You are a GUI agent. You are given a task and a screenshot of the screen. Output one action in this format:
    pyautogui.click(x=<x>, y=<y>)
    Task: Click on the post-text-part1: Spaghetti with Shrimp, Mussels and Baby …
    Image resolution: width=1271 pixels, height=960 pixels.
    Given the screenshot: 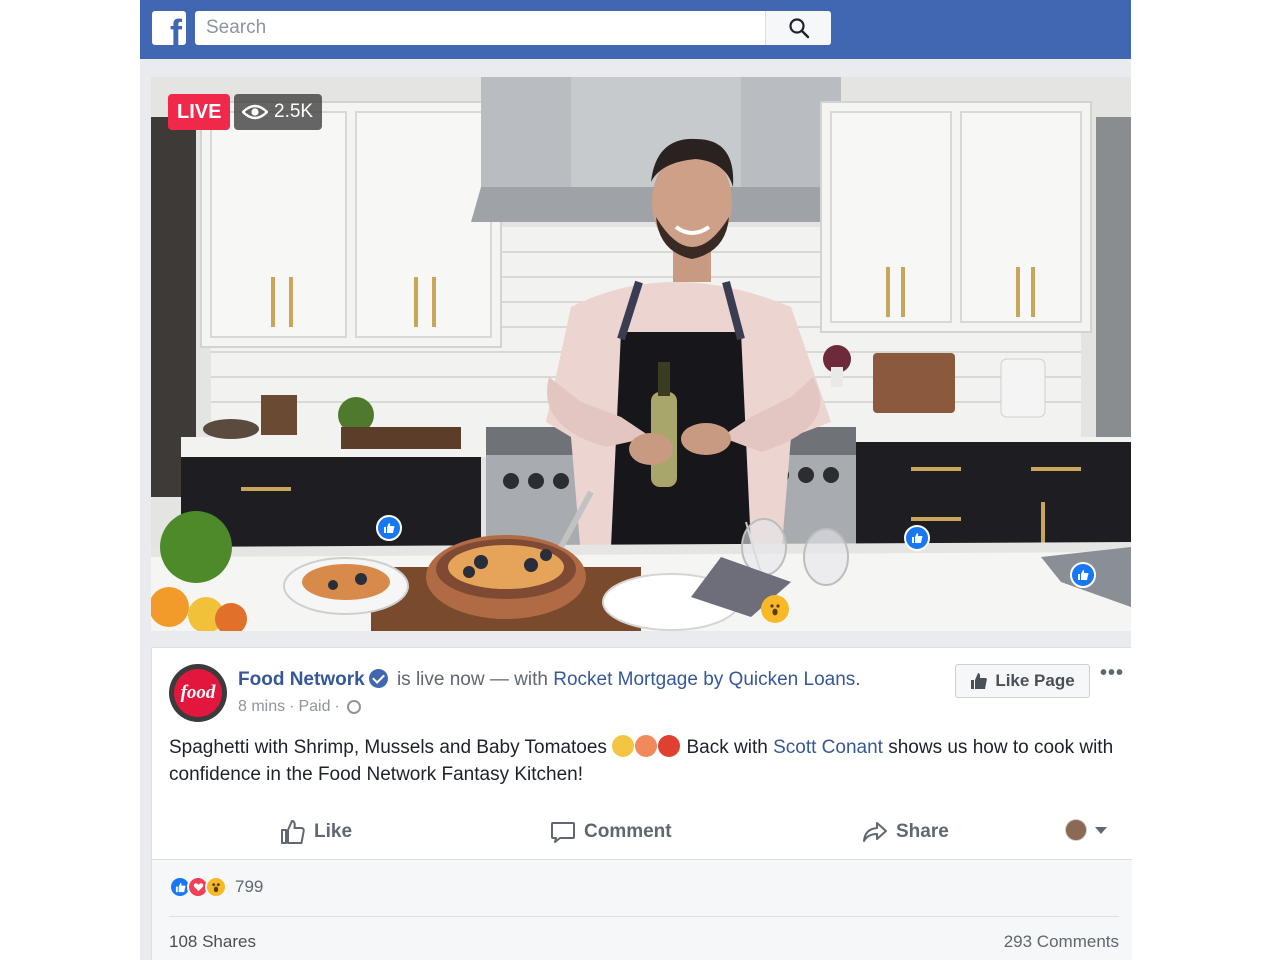 What is the action you would take?
    pyautogui.click(x=388, y=747)
    